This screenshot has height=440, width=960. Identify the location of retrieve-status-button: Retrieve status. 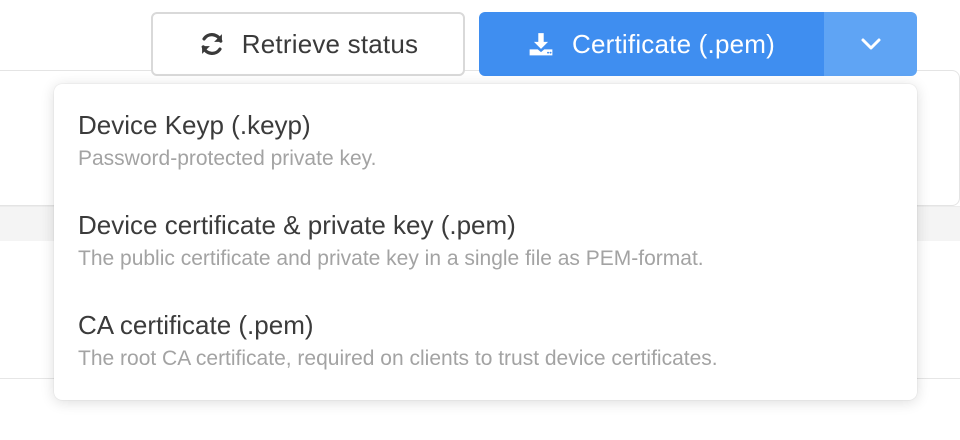
(308, 44).